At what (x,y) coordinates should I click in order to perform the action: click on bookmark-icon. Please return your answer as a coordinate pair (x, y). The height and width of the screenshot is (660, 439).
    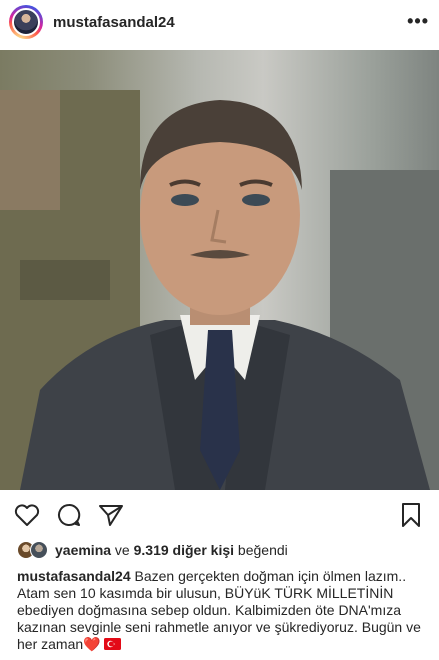
    Looking at the image, I should click on (411, 515).